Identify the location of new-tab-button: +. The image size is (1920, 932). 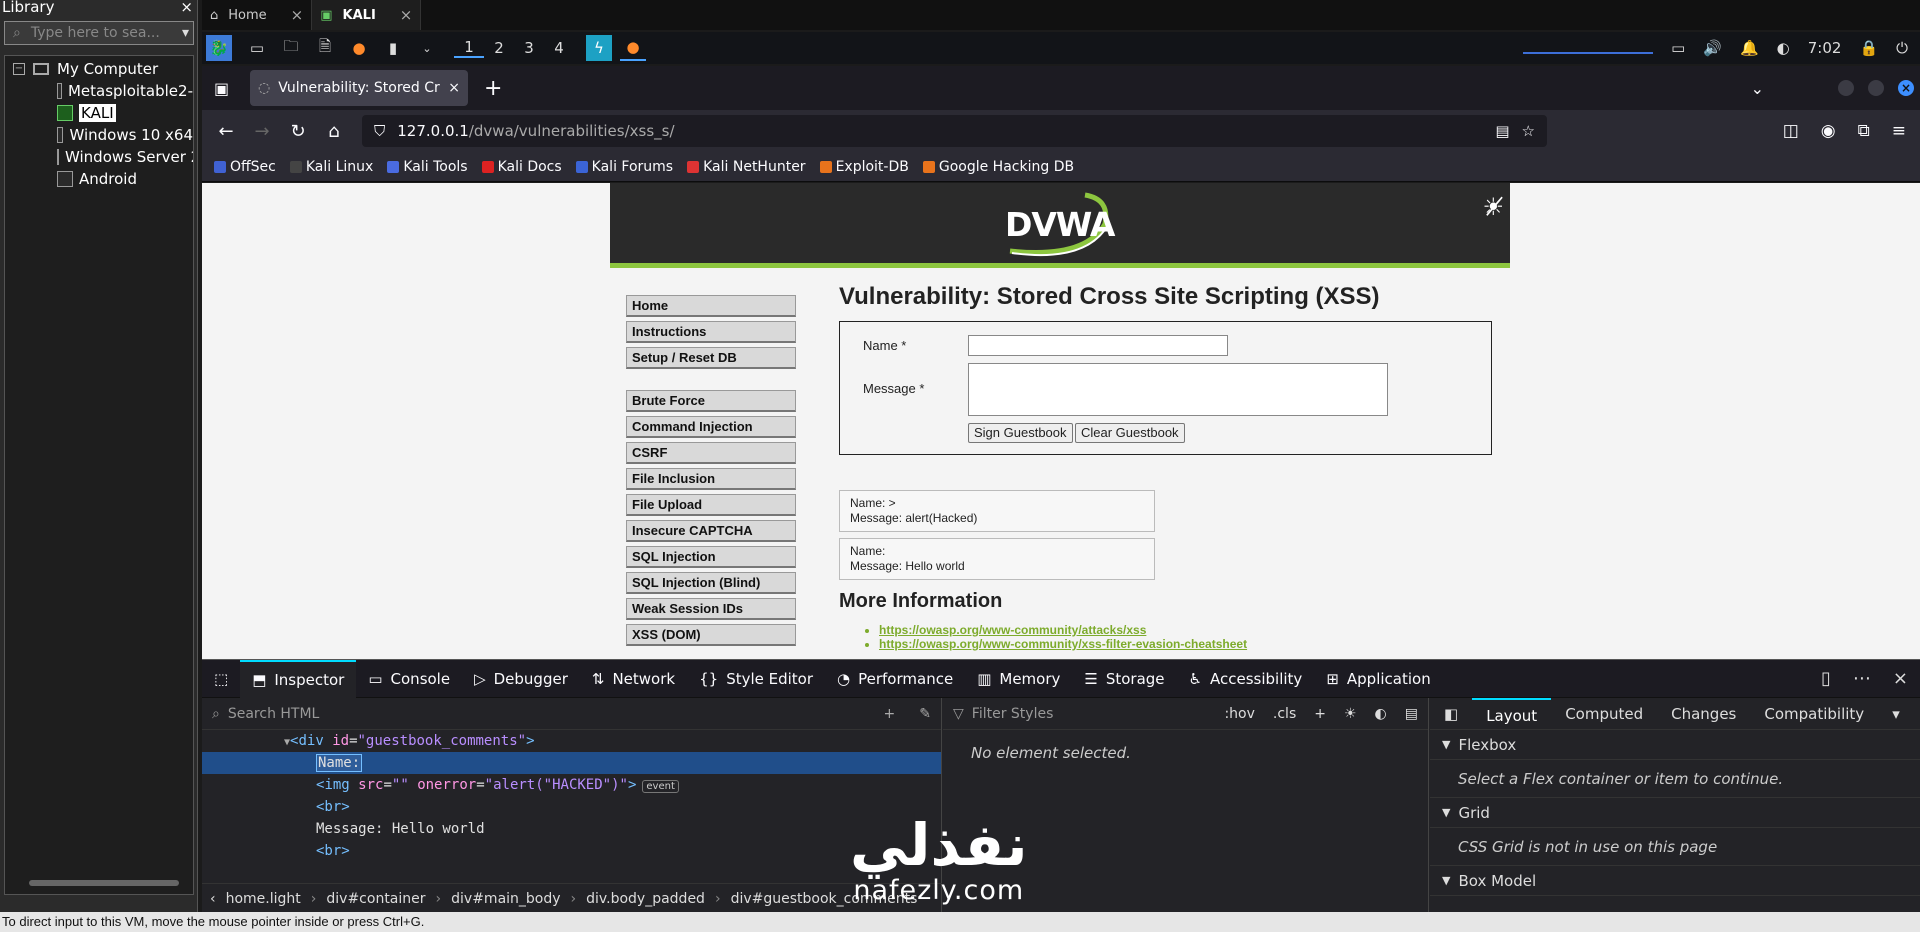
(493, 88).